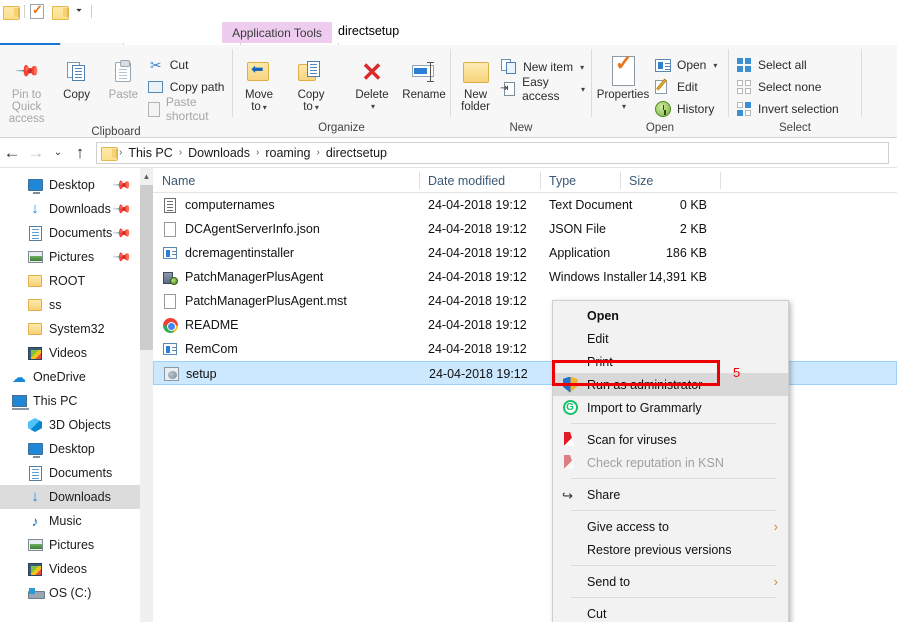 The width and height of the screenshot is (897, 622). Describe the element at coordinates (70, 257) in the screenshot. I see `sidebar-item-pictures: Pictures 📌` at that location.